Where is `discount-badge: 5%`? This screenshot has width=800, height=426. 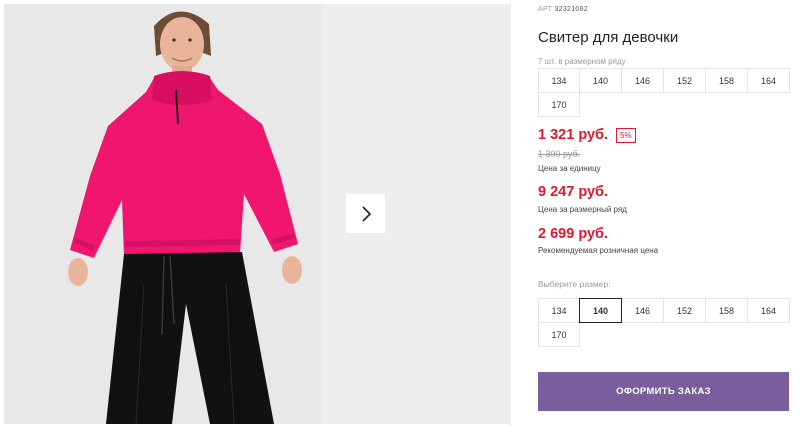
discount-badge: 5% is located at coordinates (626, 135).